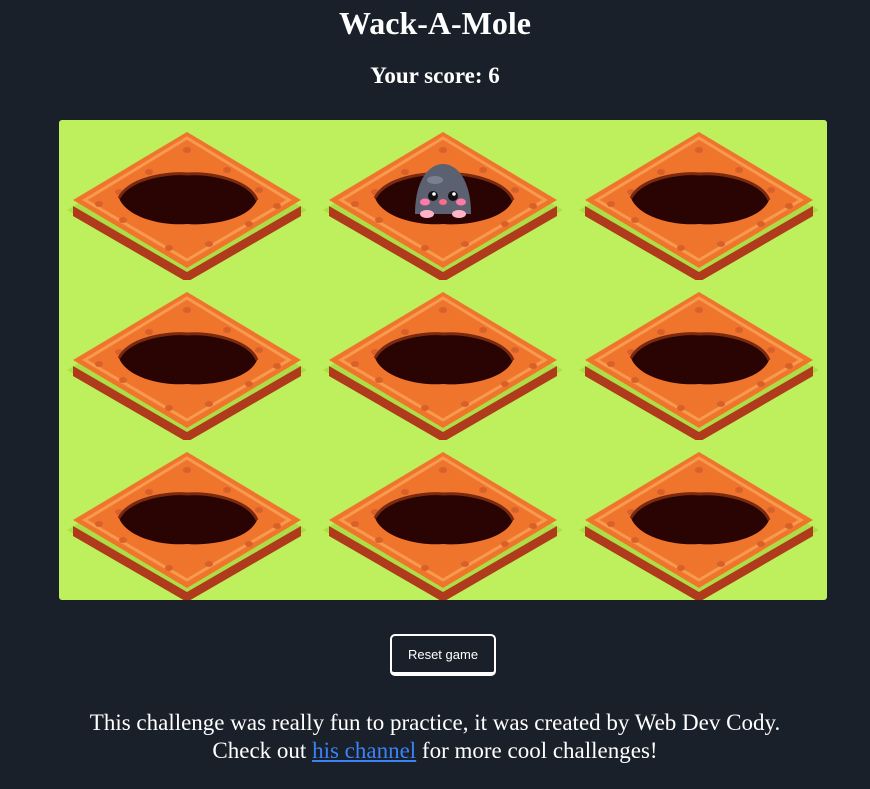 Image resolution: width=870 pixels, height=789 pixels. What do you see at coordinates (443, 655) in the screenshot?
I see `reset-game-button: Reset game` at bounding box center [443, 655].